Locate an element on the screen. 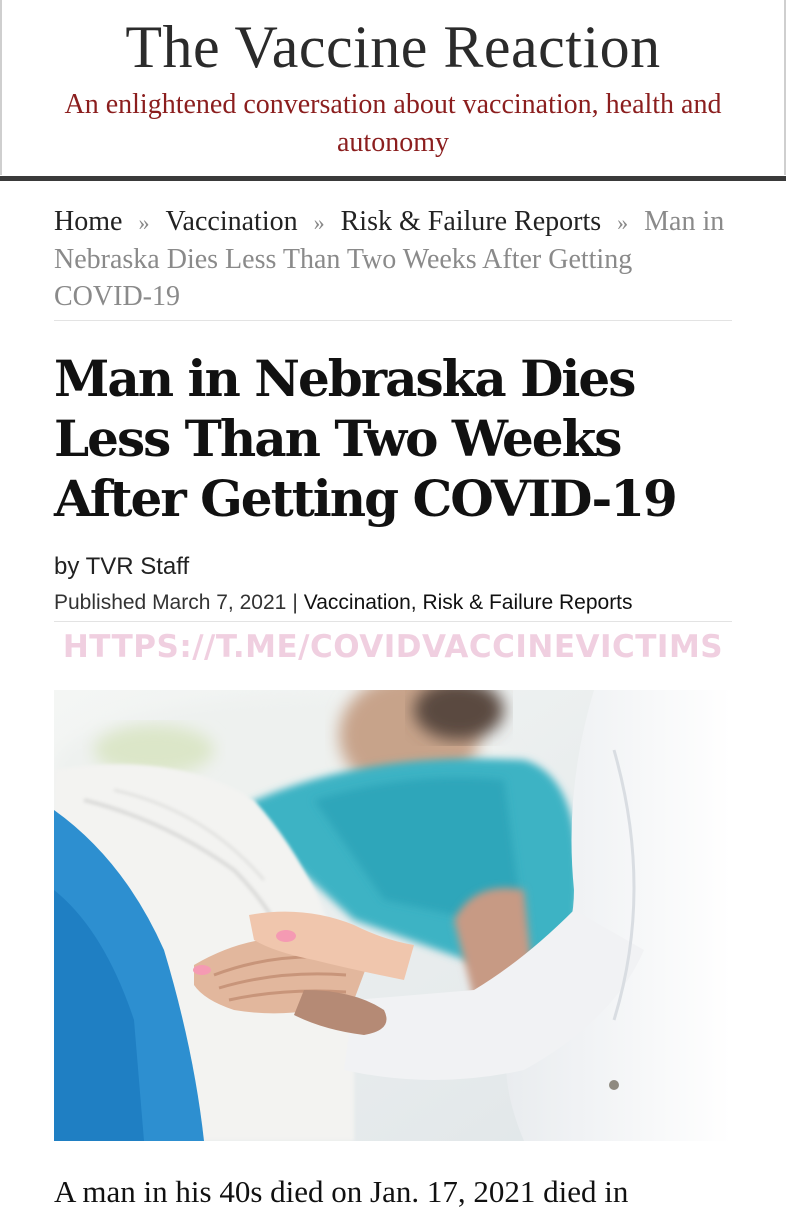 The image size is (786, 1226). breadcrumb-divider is located at coordinates (393, 320).